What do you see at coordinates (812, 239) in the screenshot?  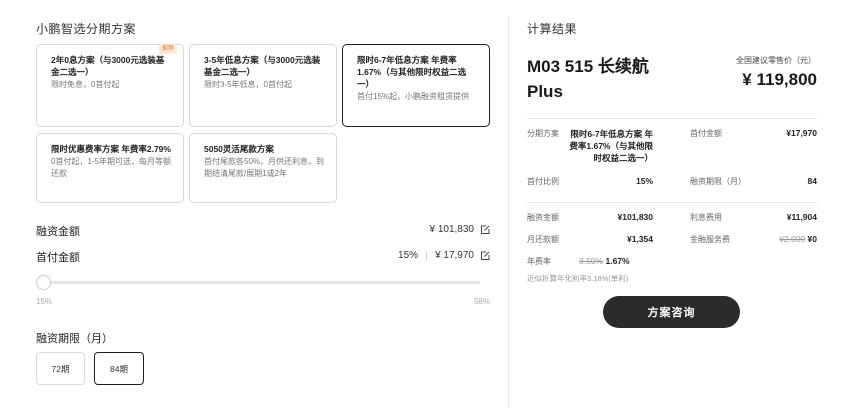 I see `service-fee-current: ¥0` at bounding box center [812, 239].